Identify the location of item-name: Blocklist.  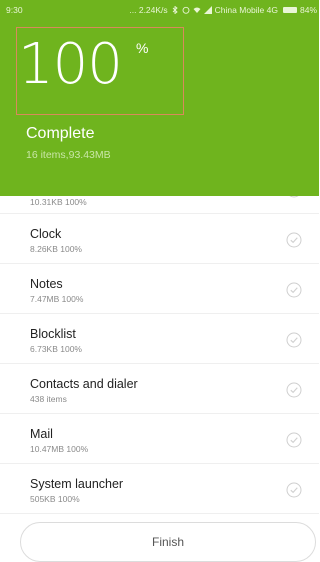
(53, 334).